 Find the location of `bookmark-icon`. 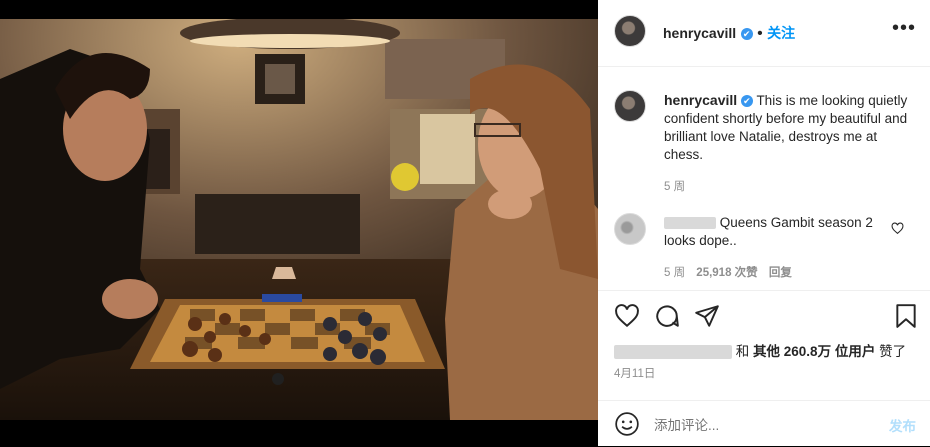

bookmark-icon is located at coordinates (906, 318).